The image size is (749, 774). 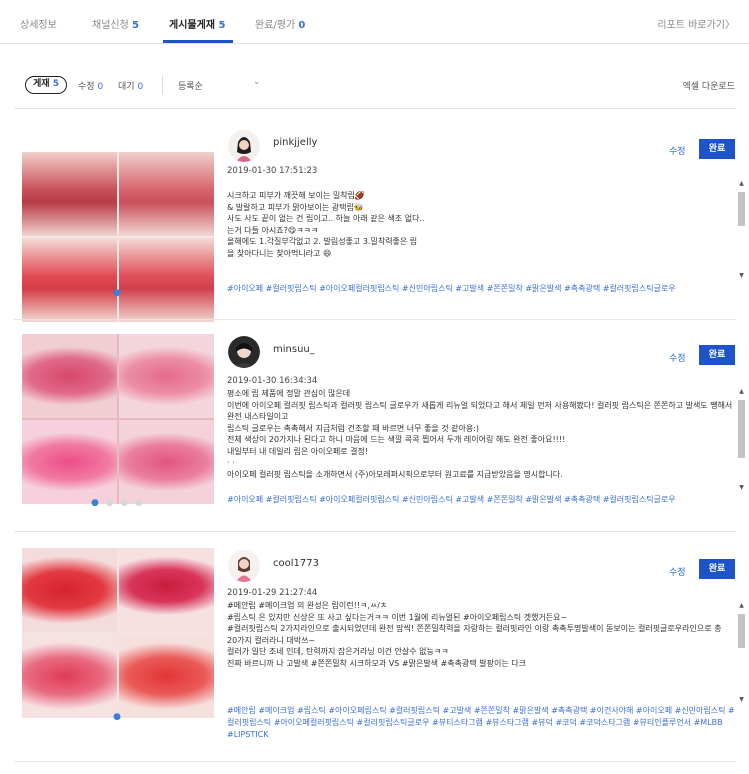 I want to click on top-tab-bar: 상세정보 채널신청 5 게시물게재 5 완료/평가 0 리포트 바로가기〉, so click(x=374, y=22).